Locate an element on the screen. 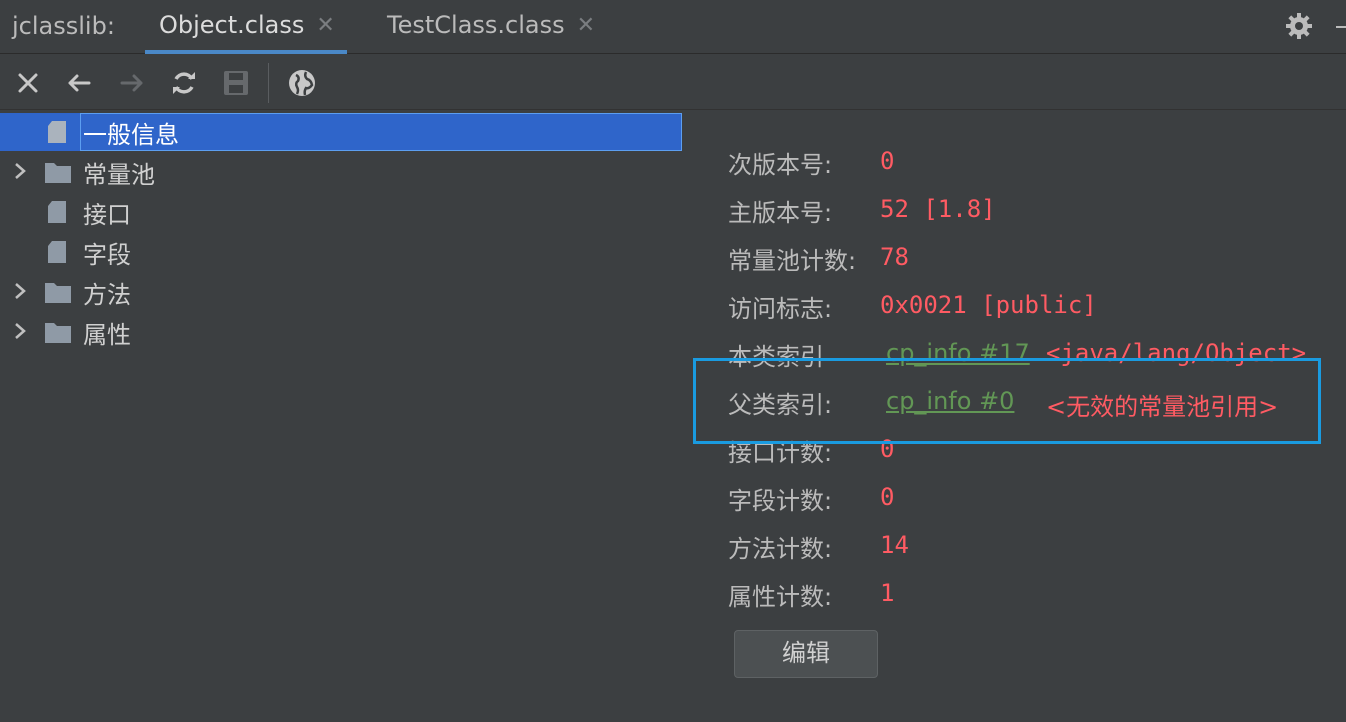  globe-icon is located at coordinates (302, 83).